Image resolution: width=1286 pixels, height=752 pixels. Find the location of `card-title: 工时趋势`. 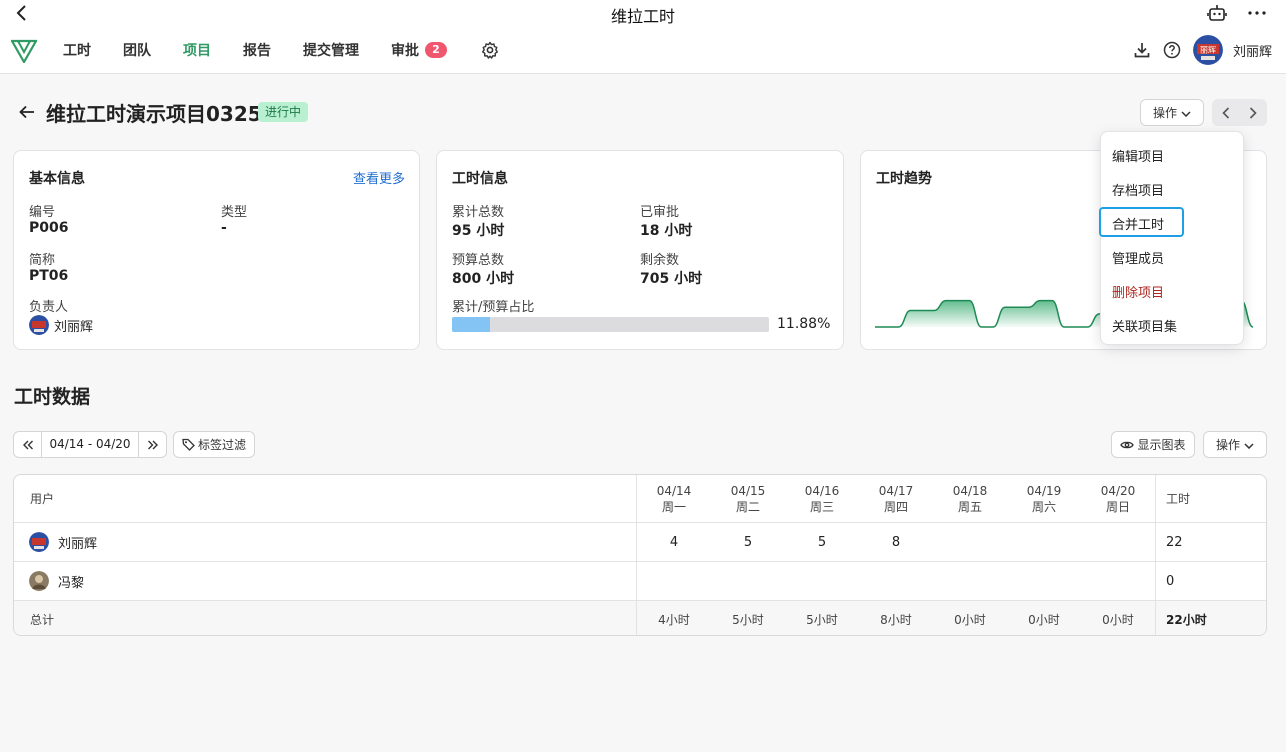

card-title: 工时趋势 is located at coordinates (904, 179).